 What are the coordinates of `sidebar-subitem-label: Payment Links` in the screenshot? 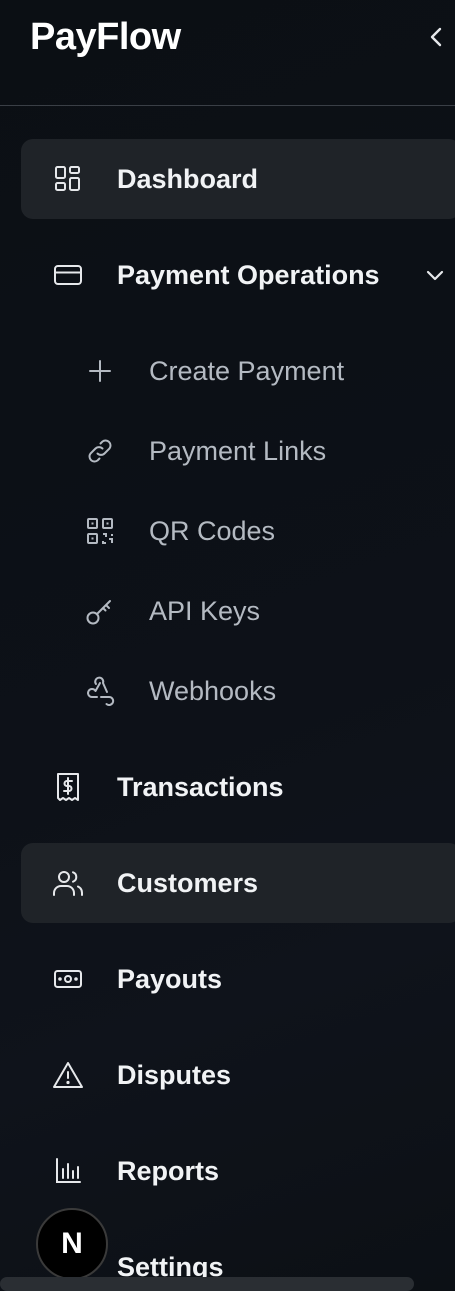 It's located at (238, 450).